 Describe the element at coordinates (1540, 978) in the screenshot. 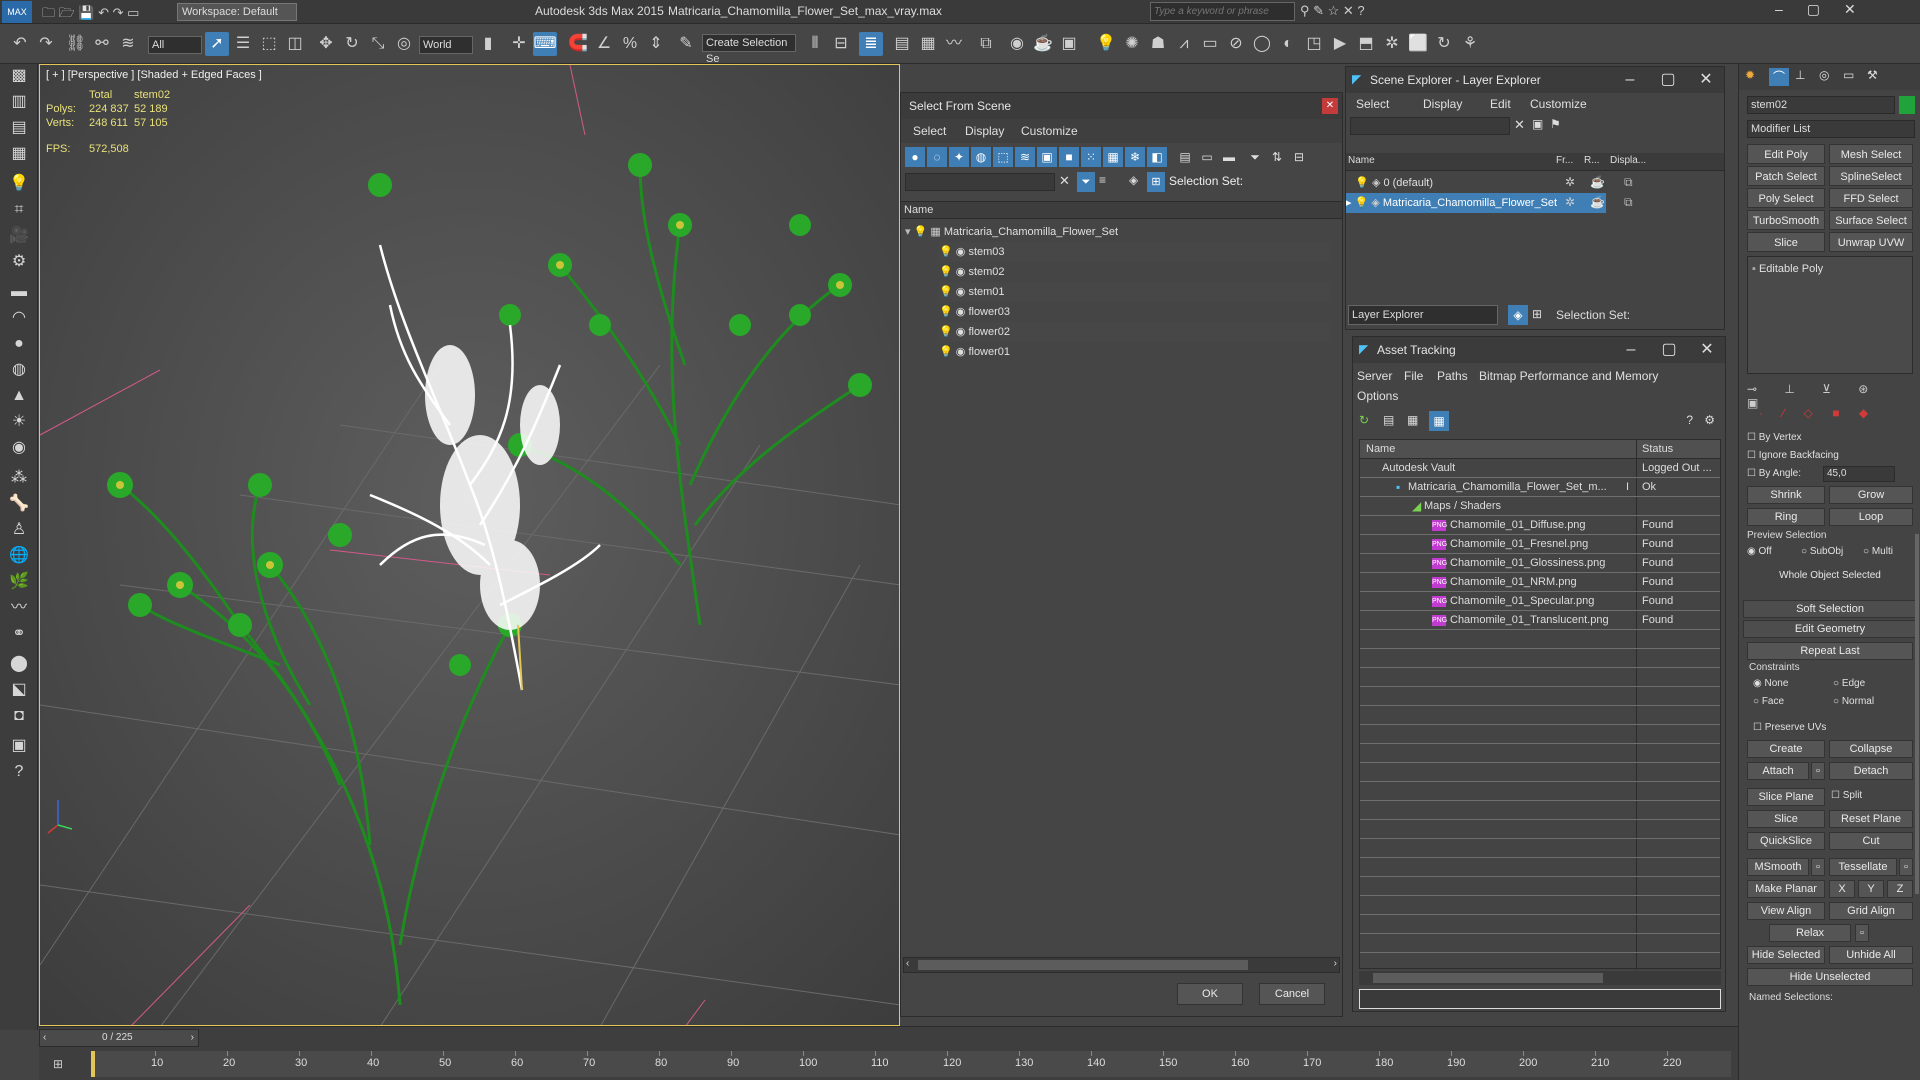

I see `asset-horizontal-scrollbar` at that location.